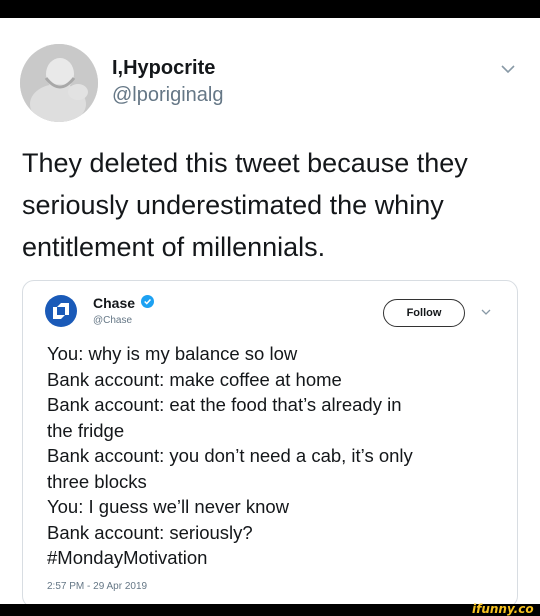 This screenshot has width=540, height=616. I want to click on follow-button: Follow, so click(424, 313).